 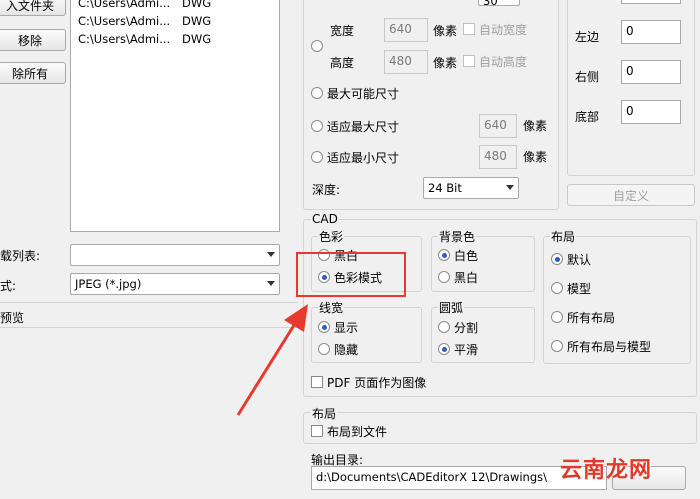 I want to click on arc-split-radio: 分割, so click(x=458, y=327).